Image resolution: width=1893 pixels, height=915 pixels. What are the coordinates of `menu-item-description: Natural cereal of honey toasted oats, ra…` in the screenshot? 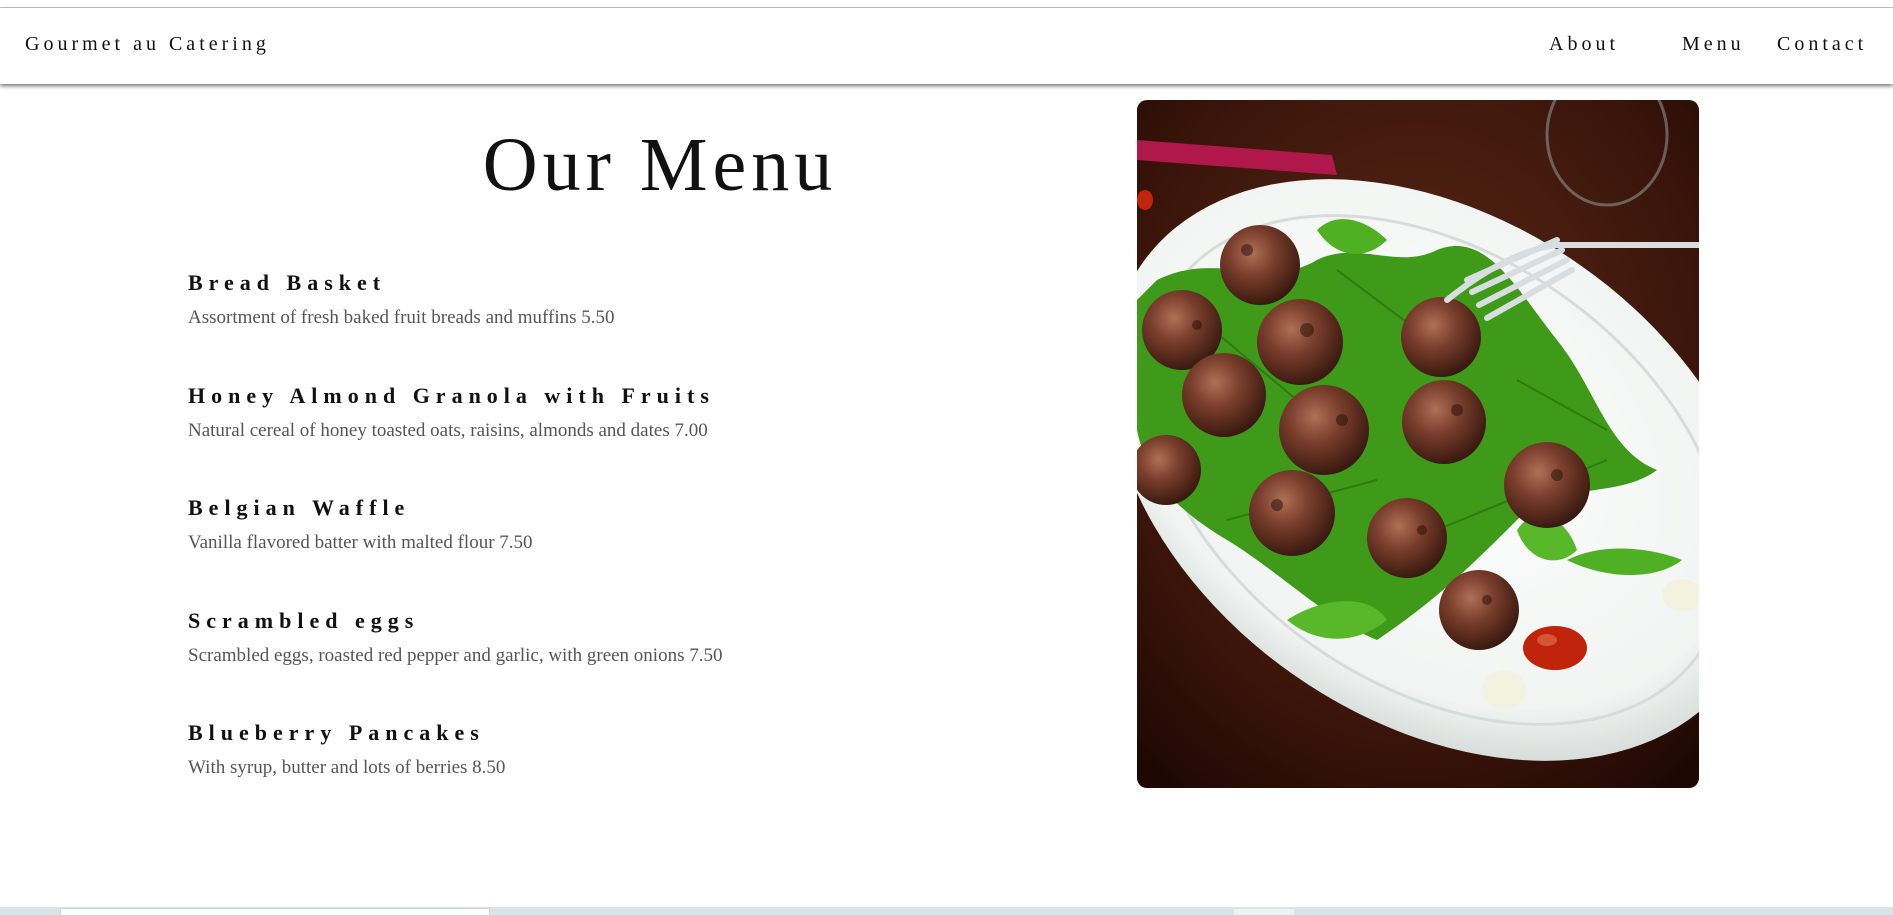 It's located at (448, 430).